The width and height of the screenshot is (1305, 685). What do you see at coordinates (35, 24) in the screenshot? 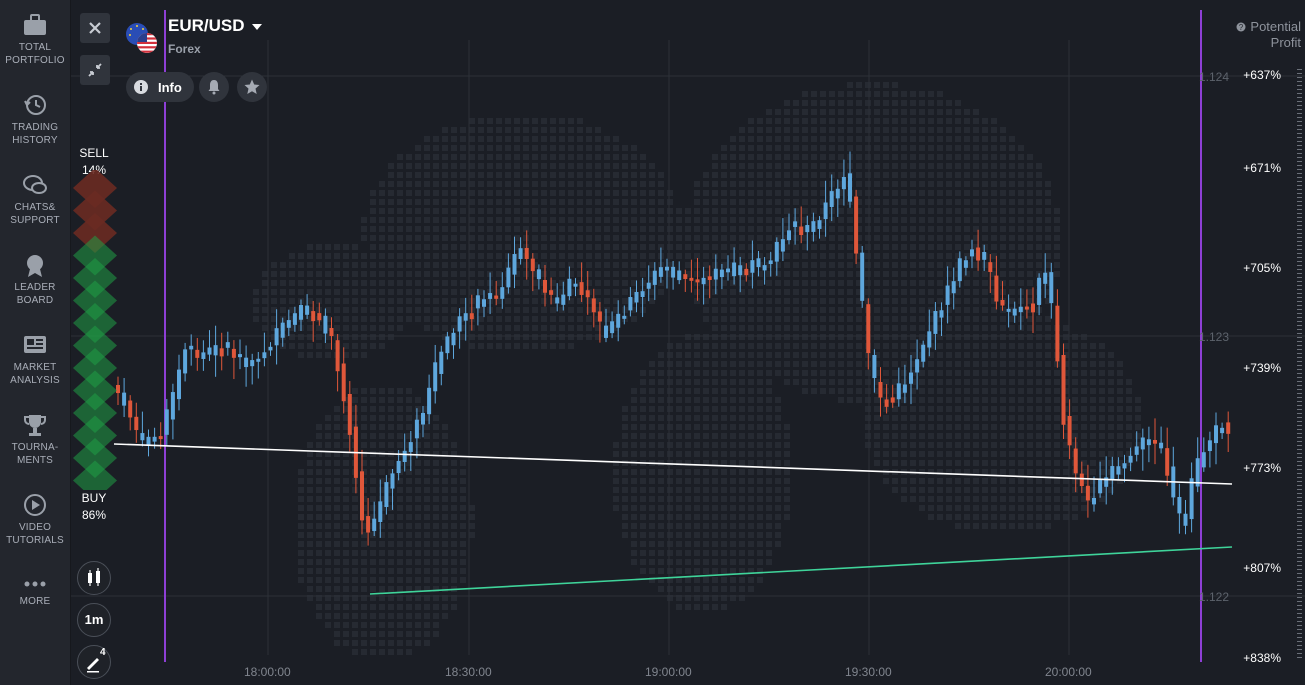
I see `briefcase-icon` at bounding box center [35, 24].